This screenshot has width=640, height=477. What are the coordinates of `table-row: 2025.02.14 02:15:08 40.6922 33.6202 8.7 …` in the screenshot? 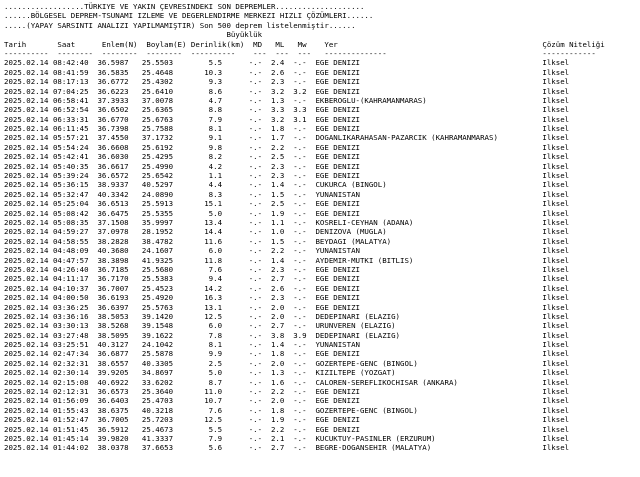 It's located at (287, 382).